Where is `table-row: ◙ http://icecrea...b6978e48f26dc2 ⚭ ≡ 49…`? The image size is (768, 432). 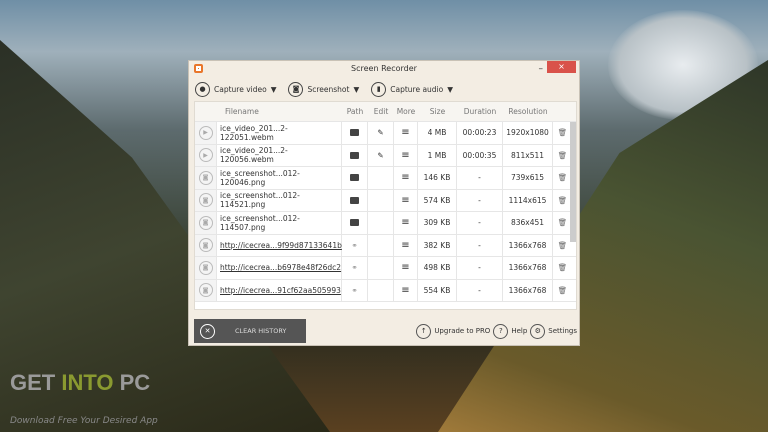
table-row: ◙ http://icecrea...b6978e48f26dc2 ⚭ ≡ 49… is located at coordinates (385, 268).